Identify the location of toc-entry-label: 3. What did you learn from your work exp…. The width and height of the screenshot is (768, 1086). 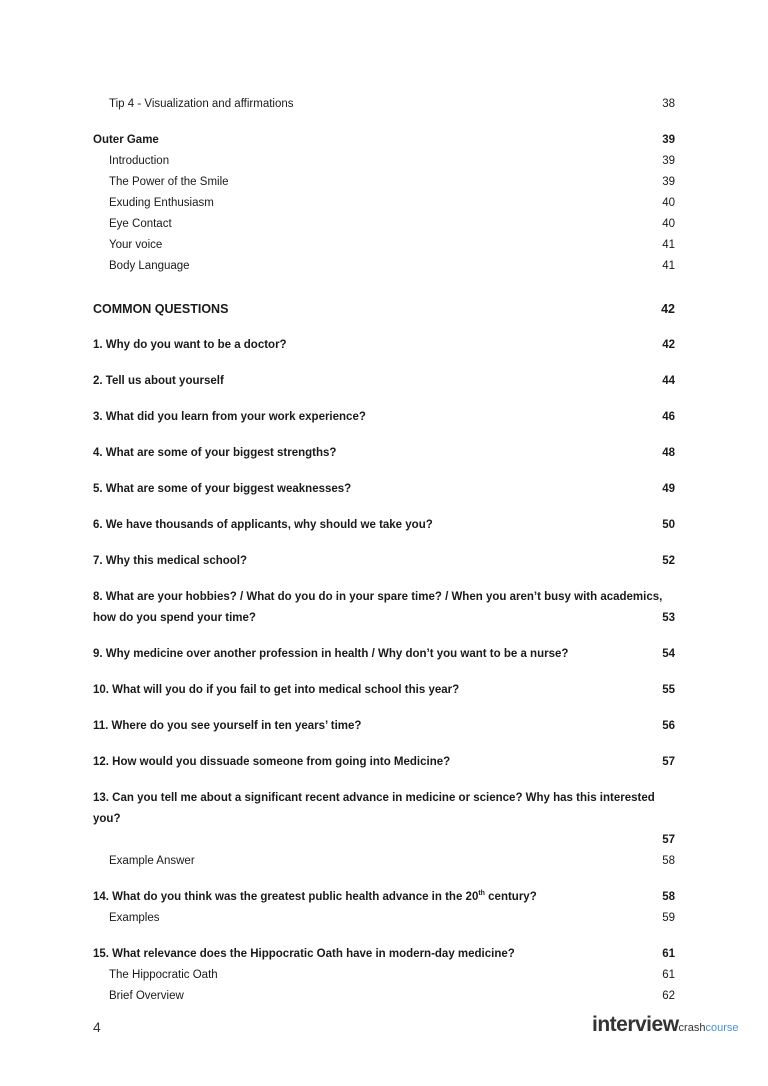
(229, 417).